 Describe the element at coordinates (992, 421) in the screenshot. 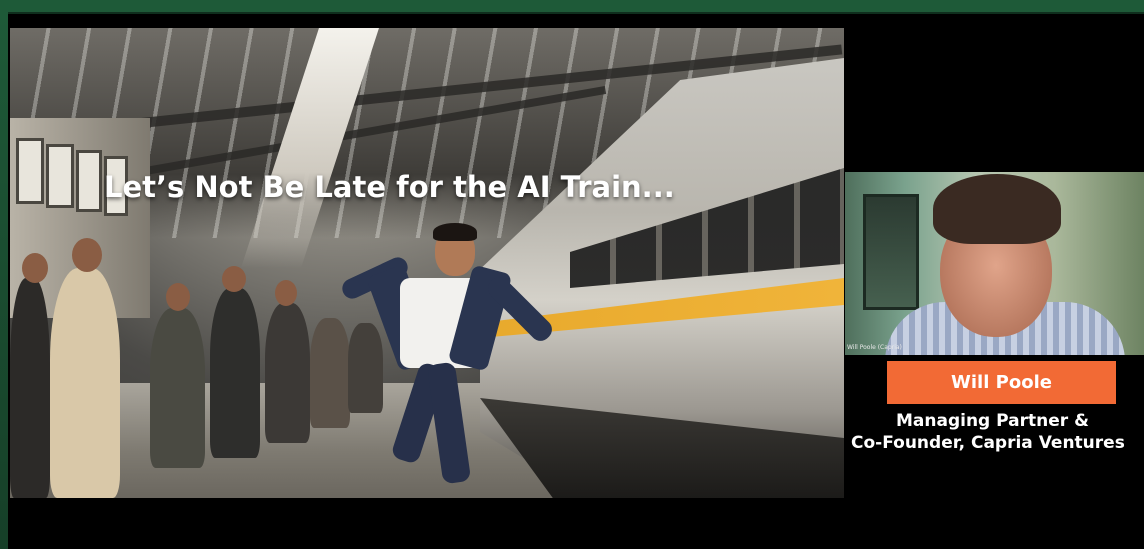

I see `speaker-title-line1: Managing Partner &` at that location.